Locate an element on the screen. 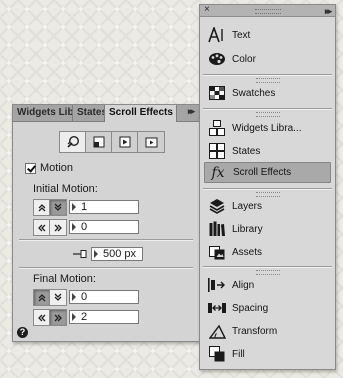 The image size is (343, 378). graphic-effect-button is located at coordinates (99, 142).